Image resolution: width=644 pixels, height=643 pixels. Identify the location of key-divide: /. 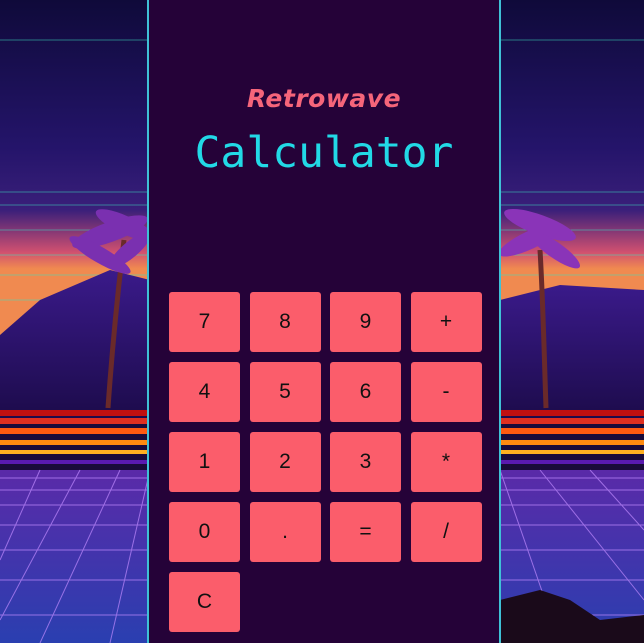
(446, 532).